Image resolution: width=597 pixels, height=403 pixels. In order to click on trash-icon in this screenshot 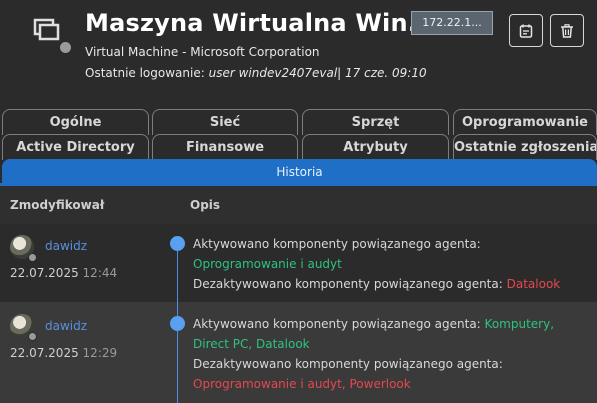, I will do `click(567, 30)`.